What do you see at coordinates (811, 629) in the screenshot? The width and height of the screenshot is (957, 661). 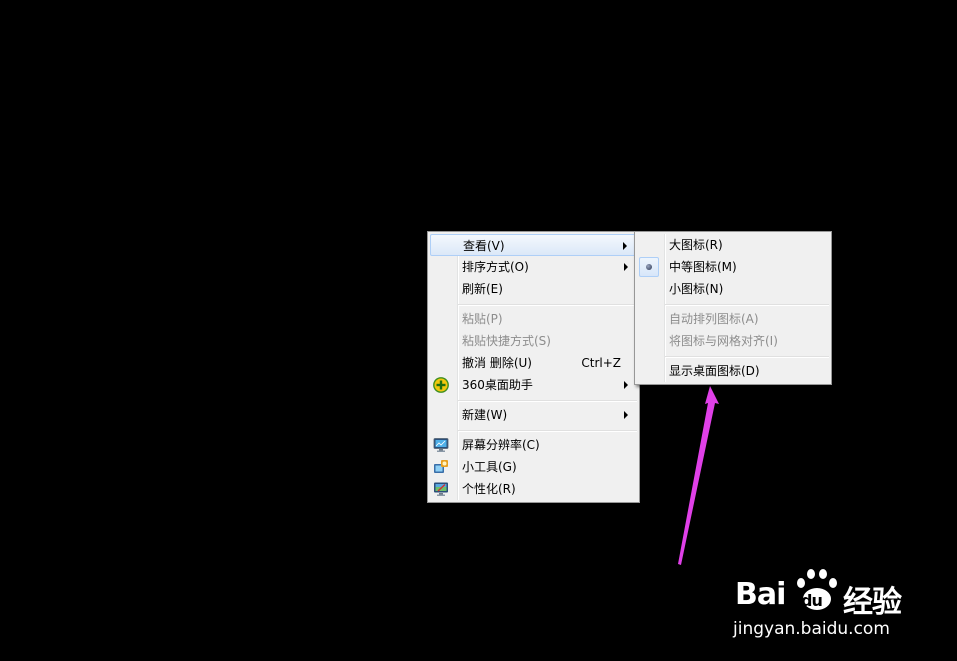 I see `watermark-url: jingyan.baidu.com` at bounding box center [811, 629].